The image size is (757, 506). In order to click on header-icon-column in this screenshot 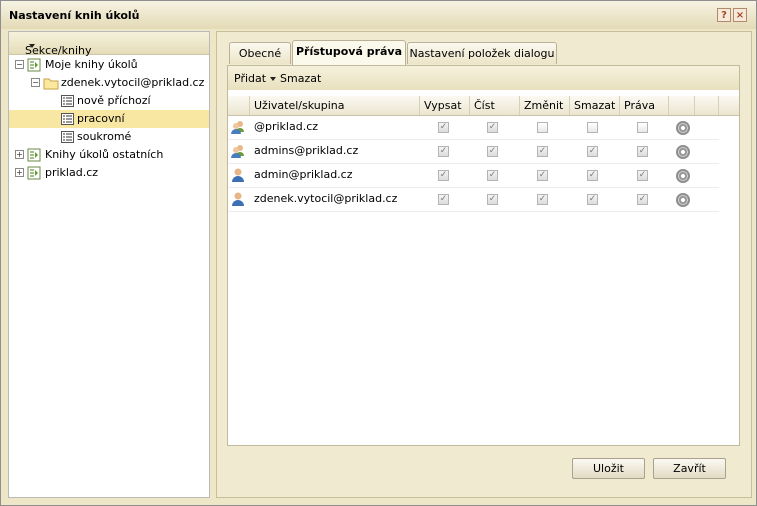, I will do `click(238, 105)`.